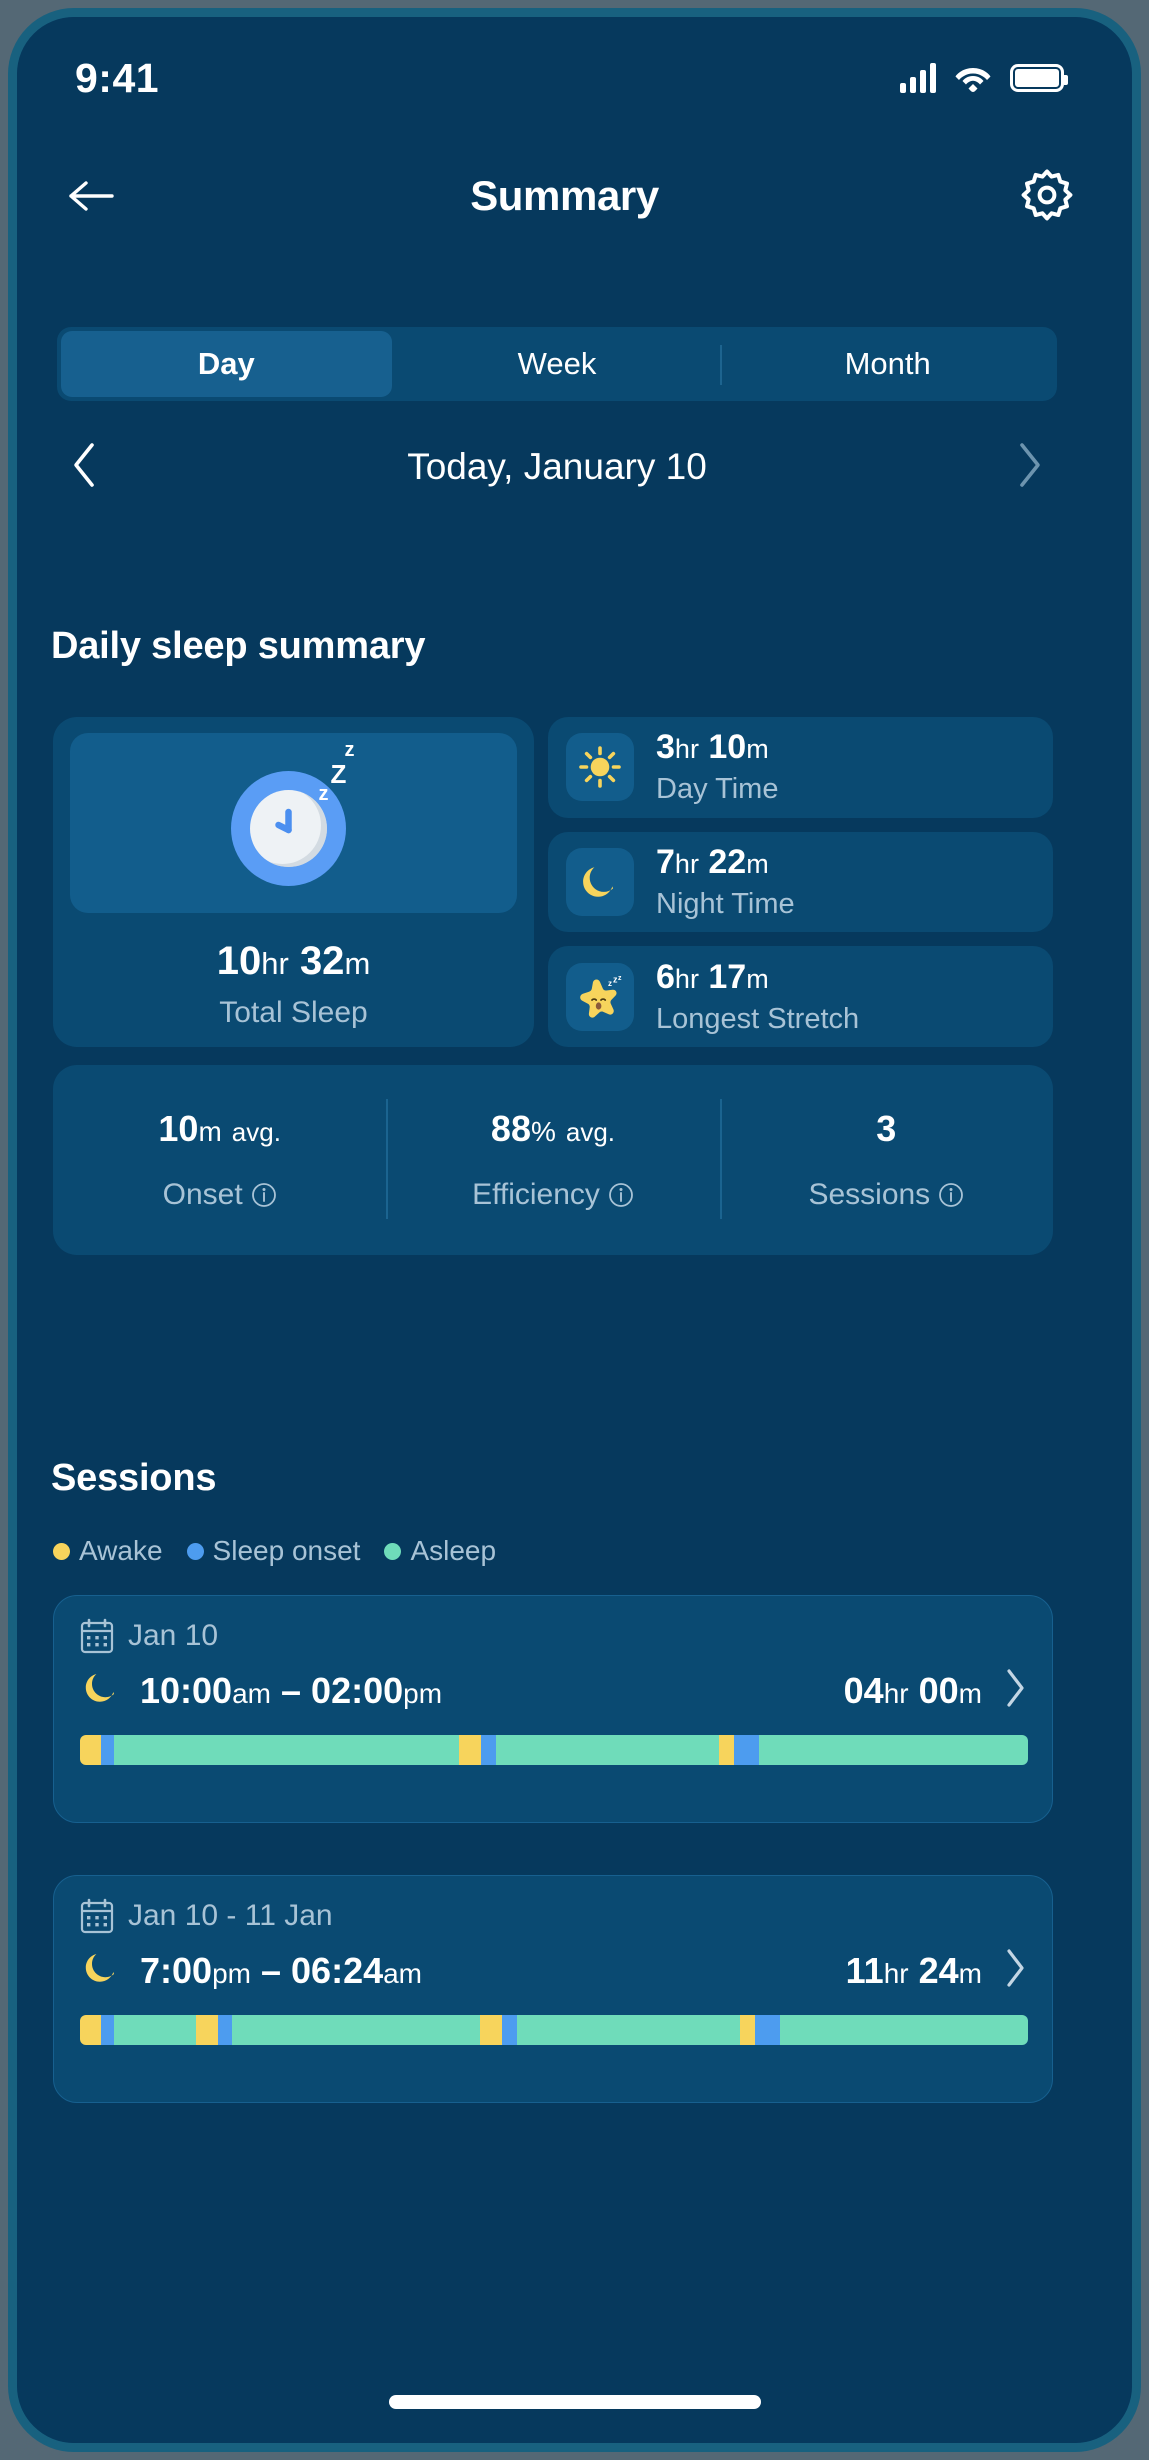 This screenshot has height=2460, width=1149. I want to click on tab-week: Week, so click(557, 364).